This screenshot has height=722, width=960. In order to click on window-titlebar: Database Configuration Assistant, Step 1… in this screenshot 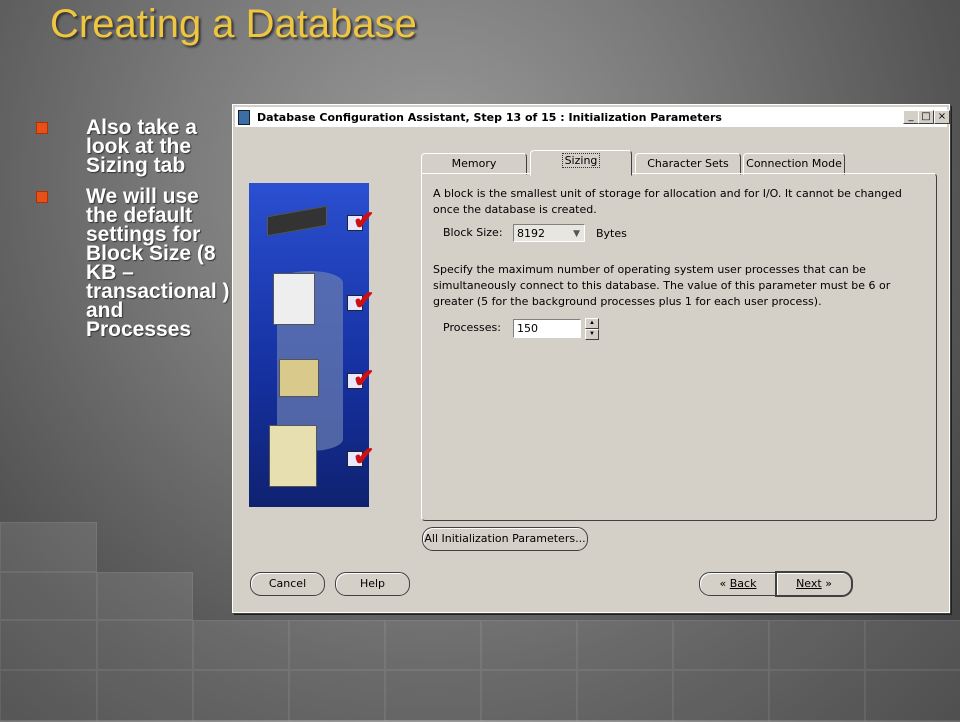, I will do `click(592, 117)`.